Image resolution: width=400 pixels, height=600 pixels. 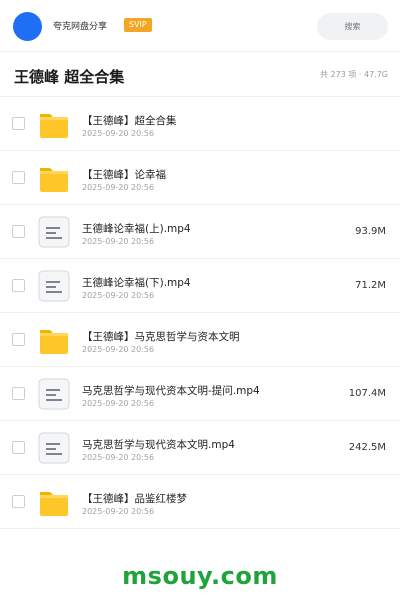 What do you see at coordinates (200, 232) in the screenshot?
I see `file-row: 王德峰论幸福(上).mp4 2025-09-20 20:56 93.9M` at bounding box center [200, 232].